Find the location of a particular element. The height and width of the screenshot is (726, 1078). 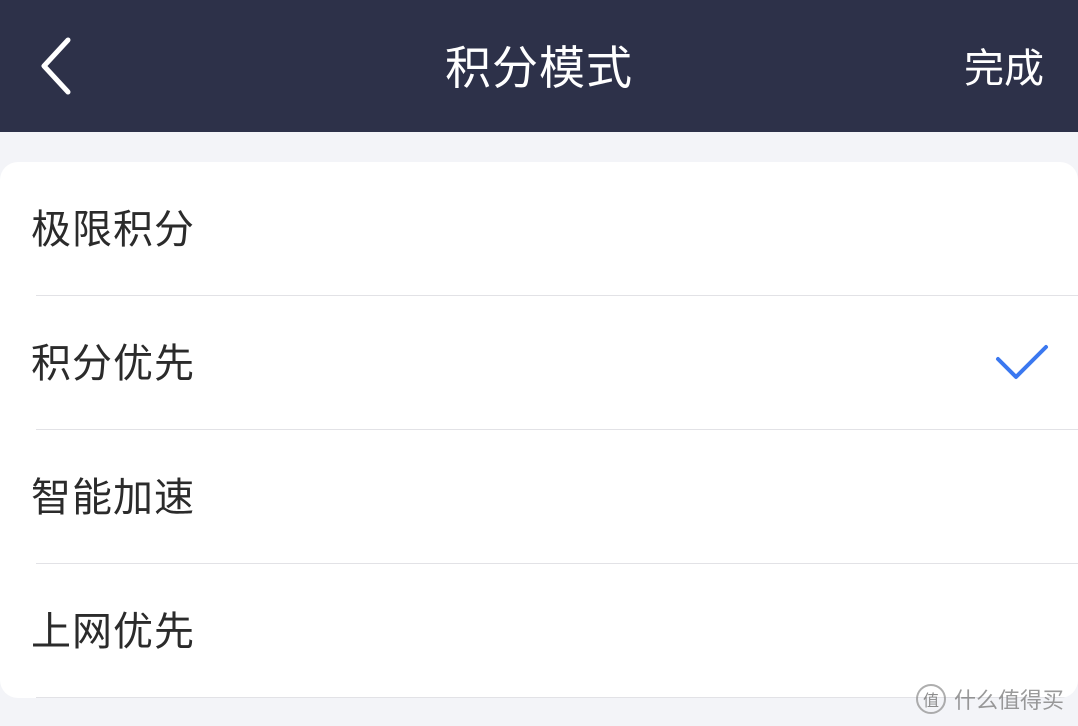

option-label: 智能加速 is located at coordinates (113, 498).